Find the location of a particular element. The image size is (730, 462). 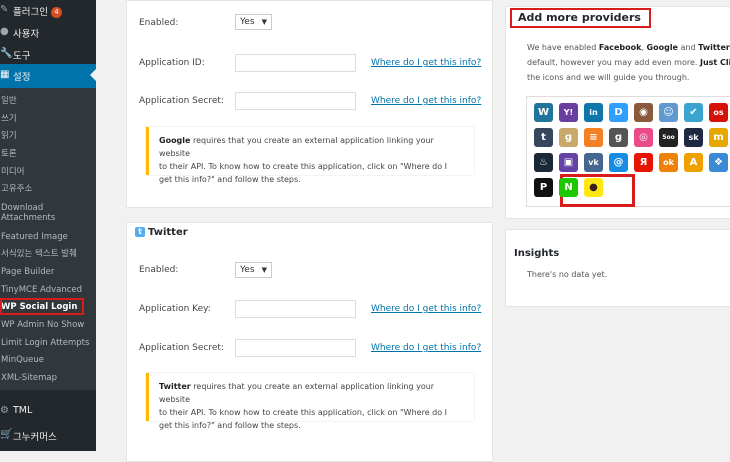

settings-icon: ▦ is located at coordinates (5, 75).